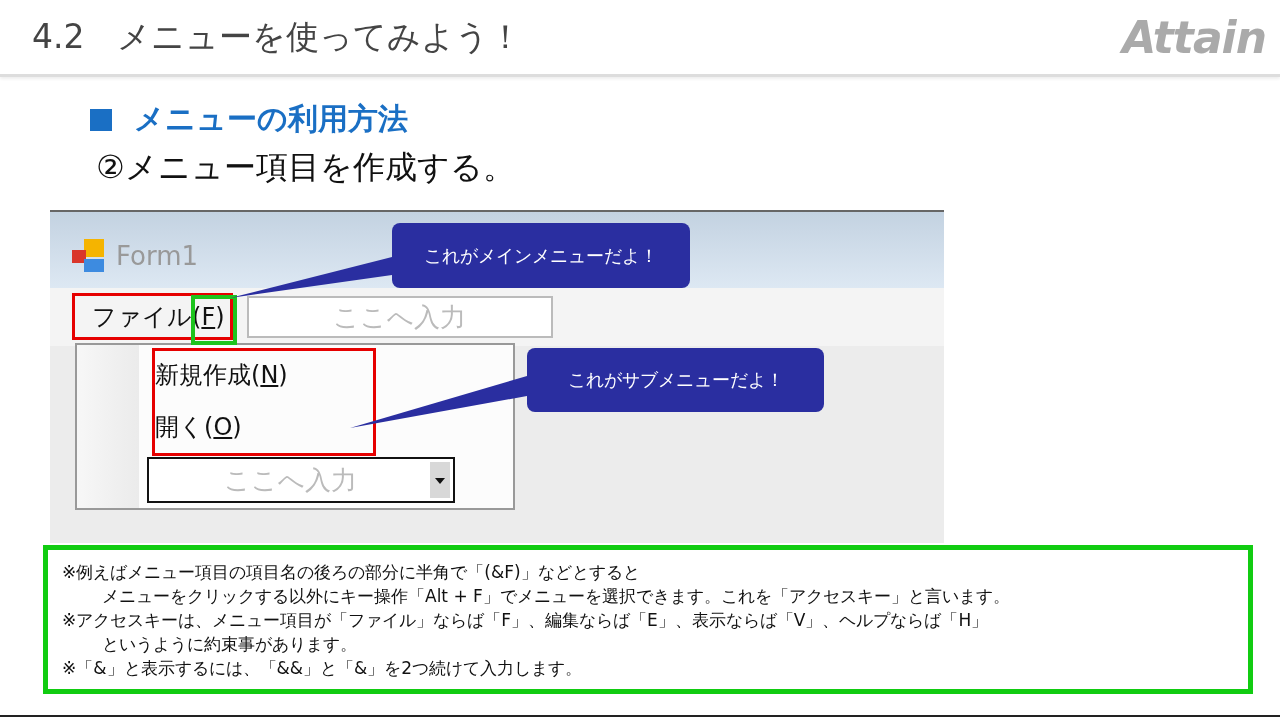 The height and width of the screenshot is (720, 1280). What do you see at coordinates (101, 119) in the screenshot?
I see `bullet-square-icon` at bounding box center [101, 119].